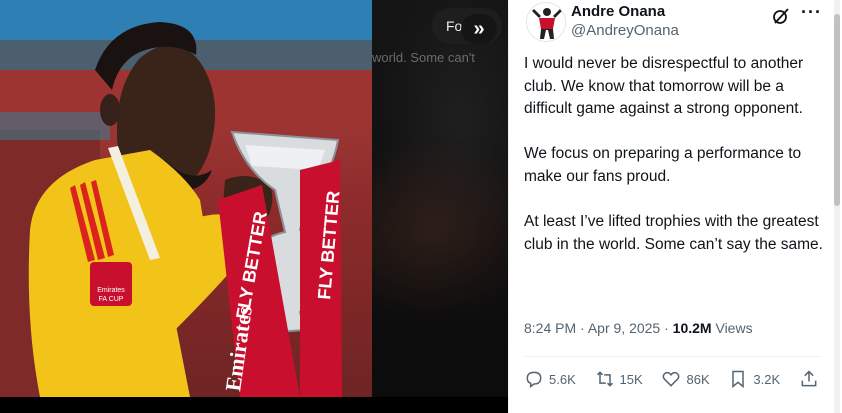 The width and height of the screenshot is (842, 413). I want to click on like-count: 86K, so click(698, 379).